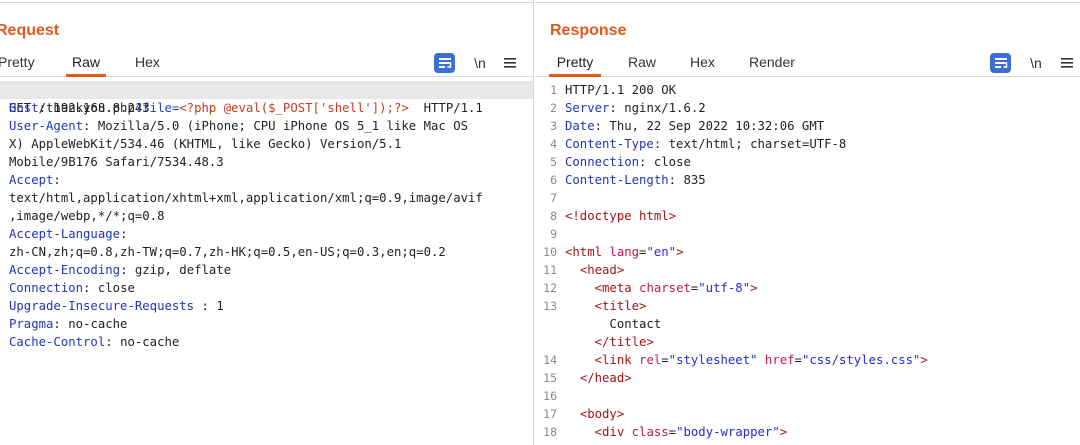 This screenshot has width=1080, height=445. I want to click on response-tab-hex: Hex, so click(702, 65).